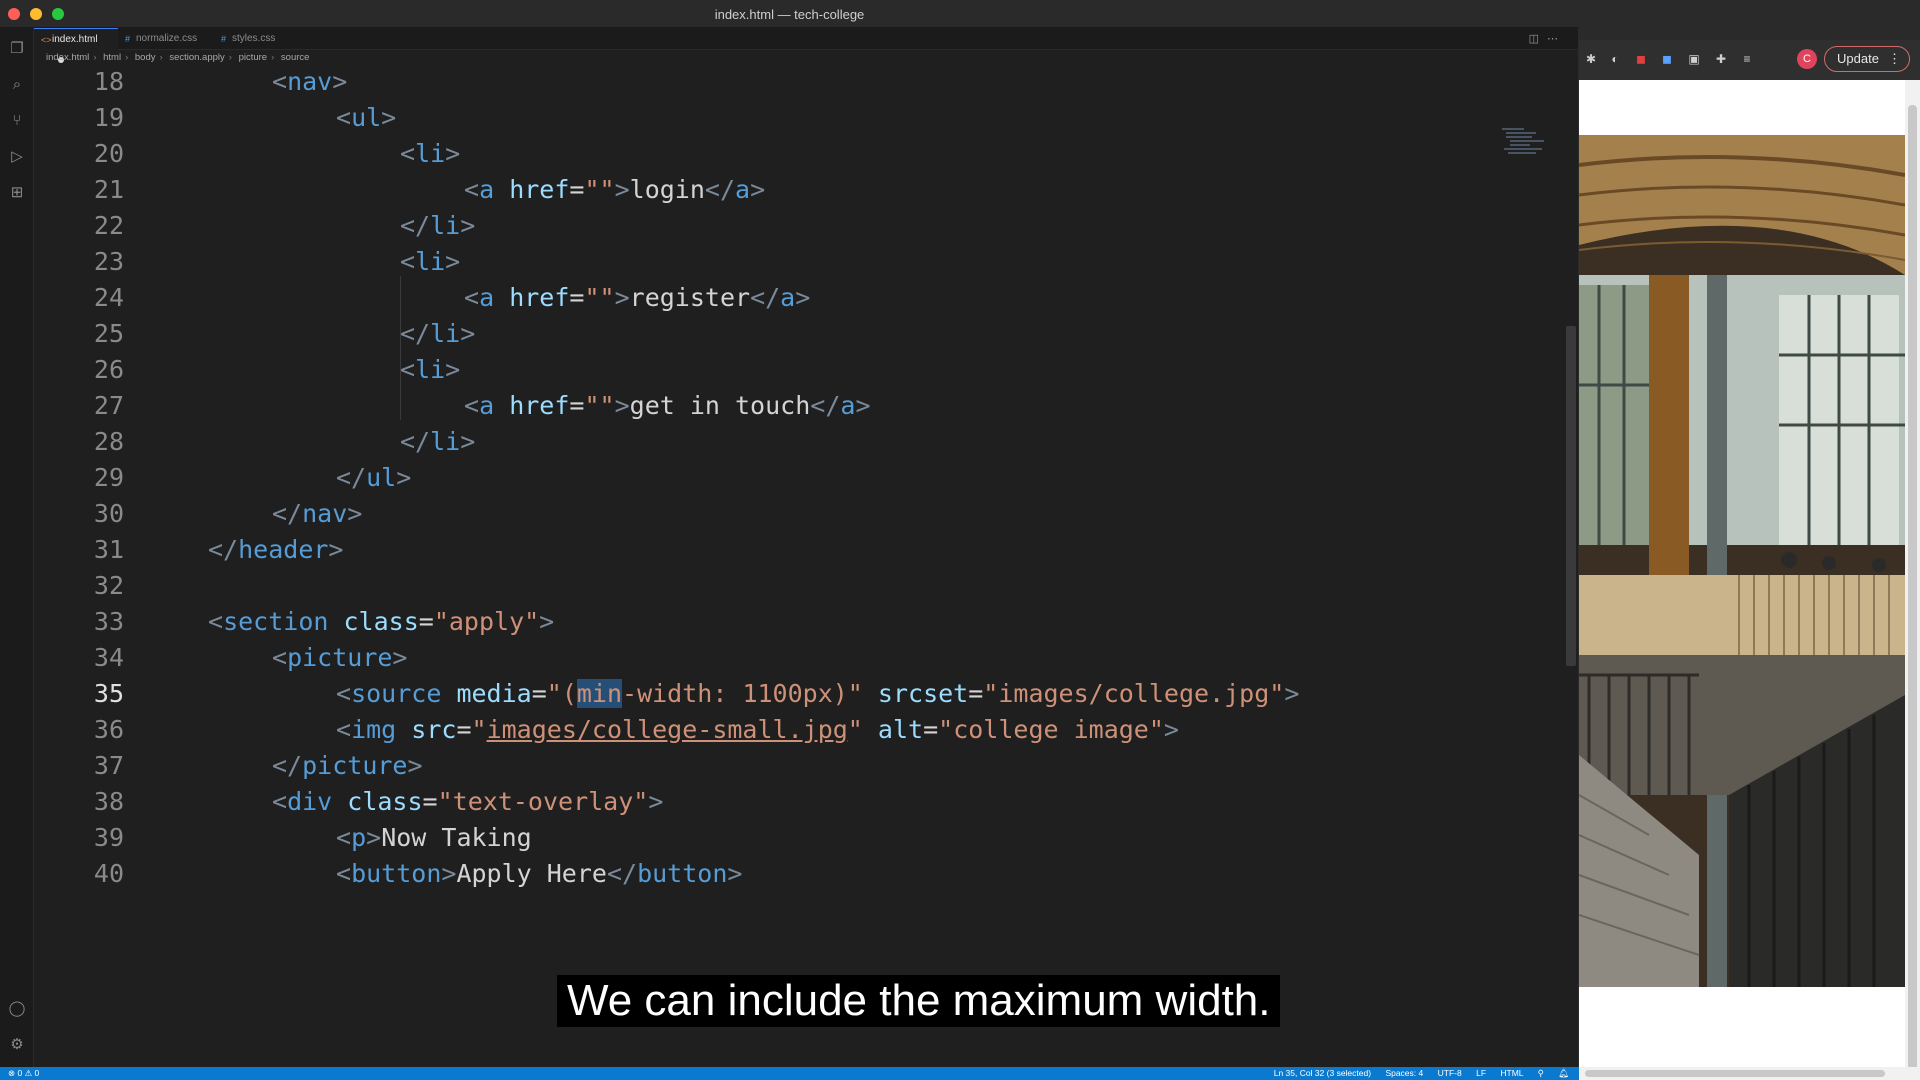 This screenshot has width=1920, height=1080. I want to click on update-button: Update ⋮, so click(1867, 59).